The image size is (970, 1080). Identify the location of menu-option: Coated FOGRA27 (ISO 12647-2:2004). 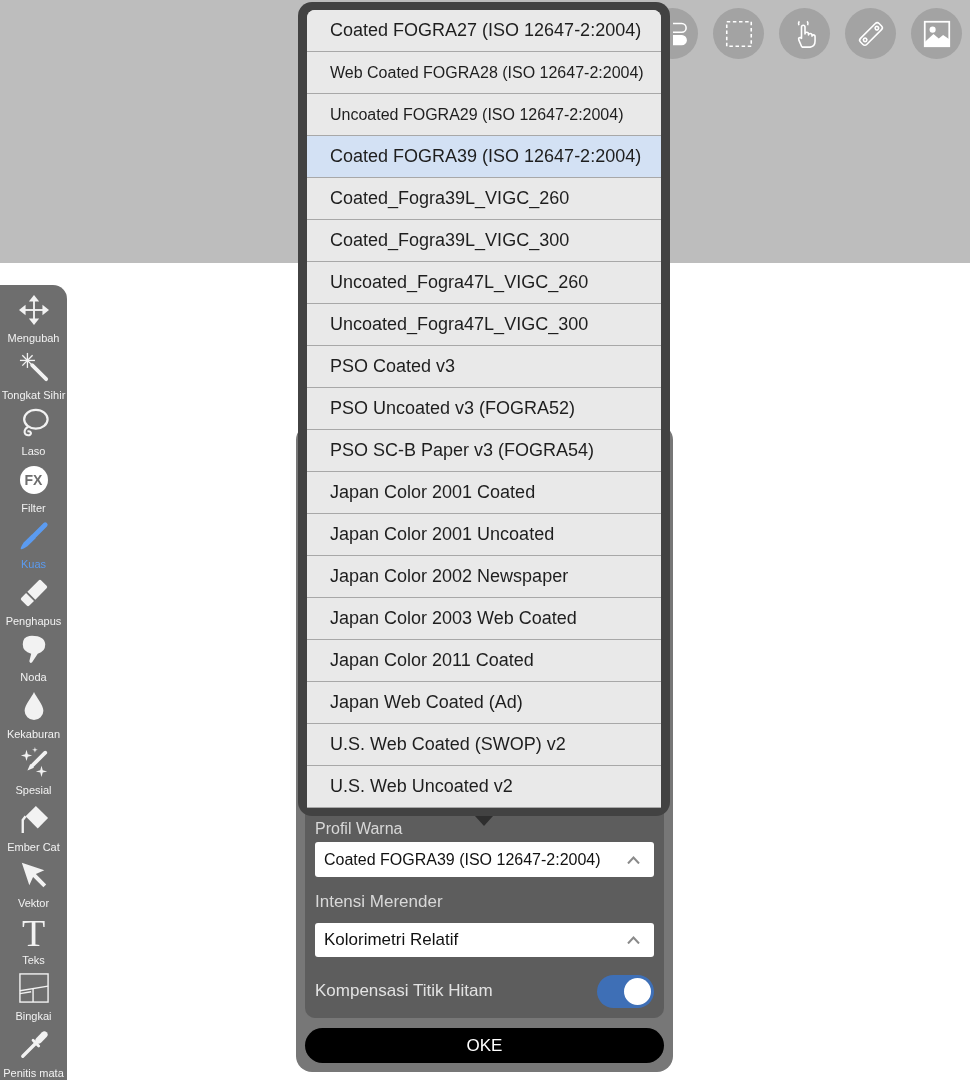
(484, 31).